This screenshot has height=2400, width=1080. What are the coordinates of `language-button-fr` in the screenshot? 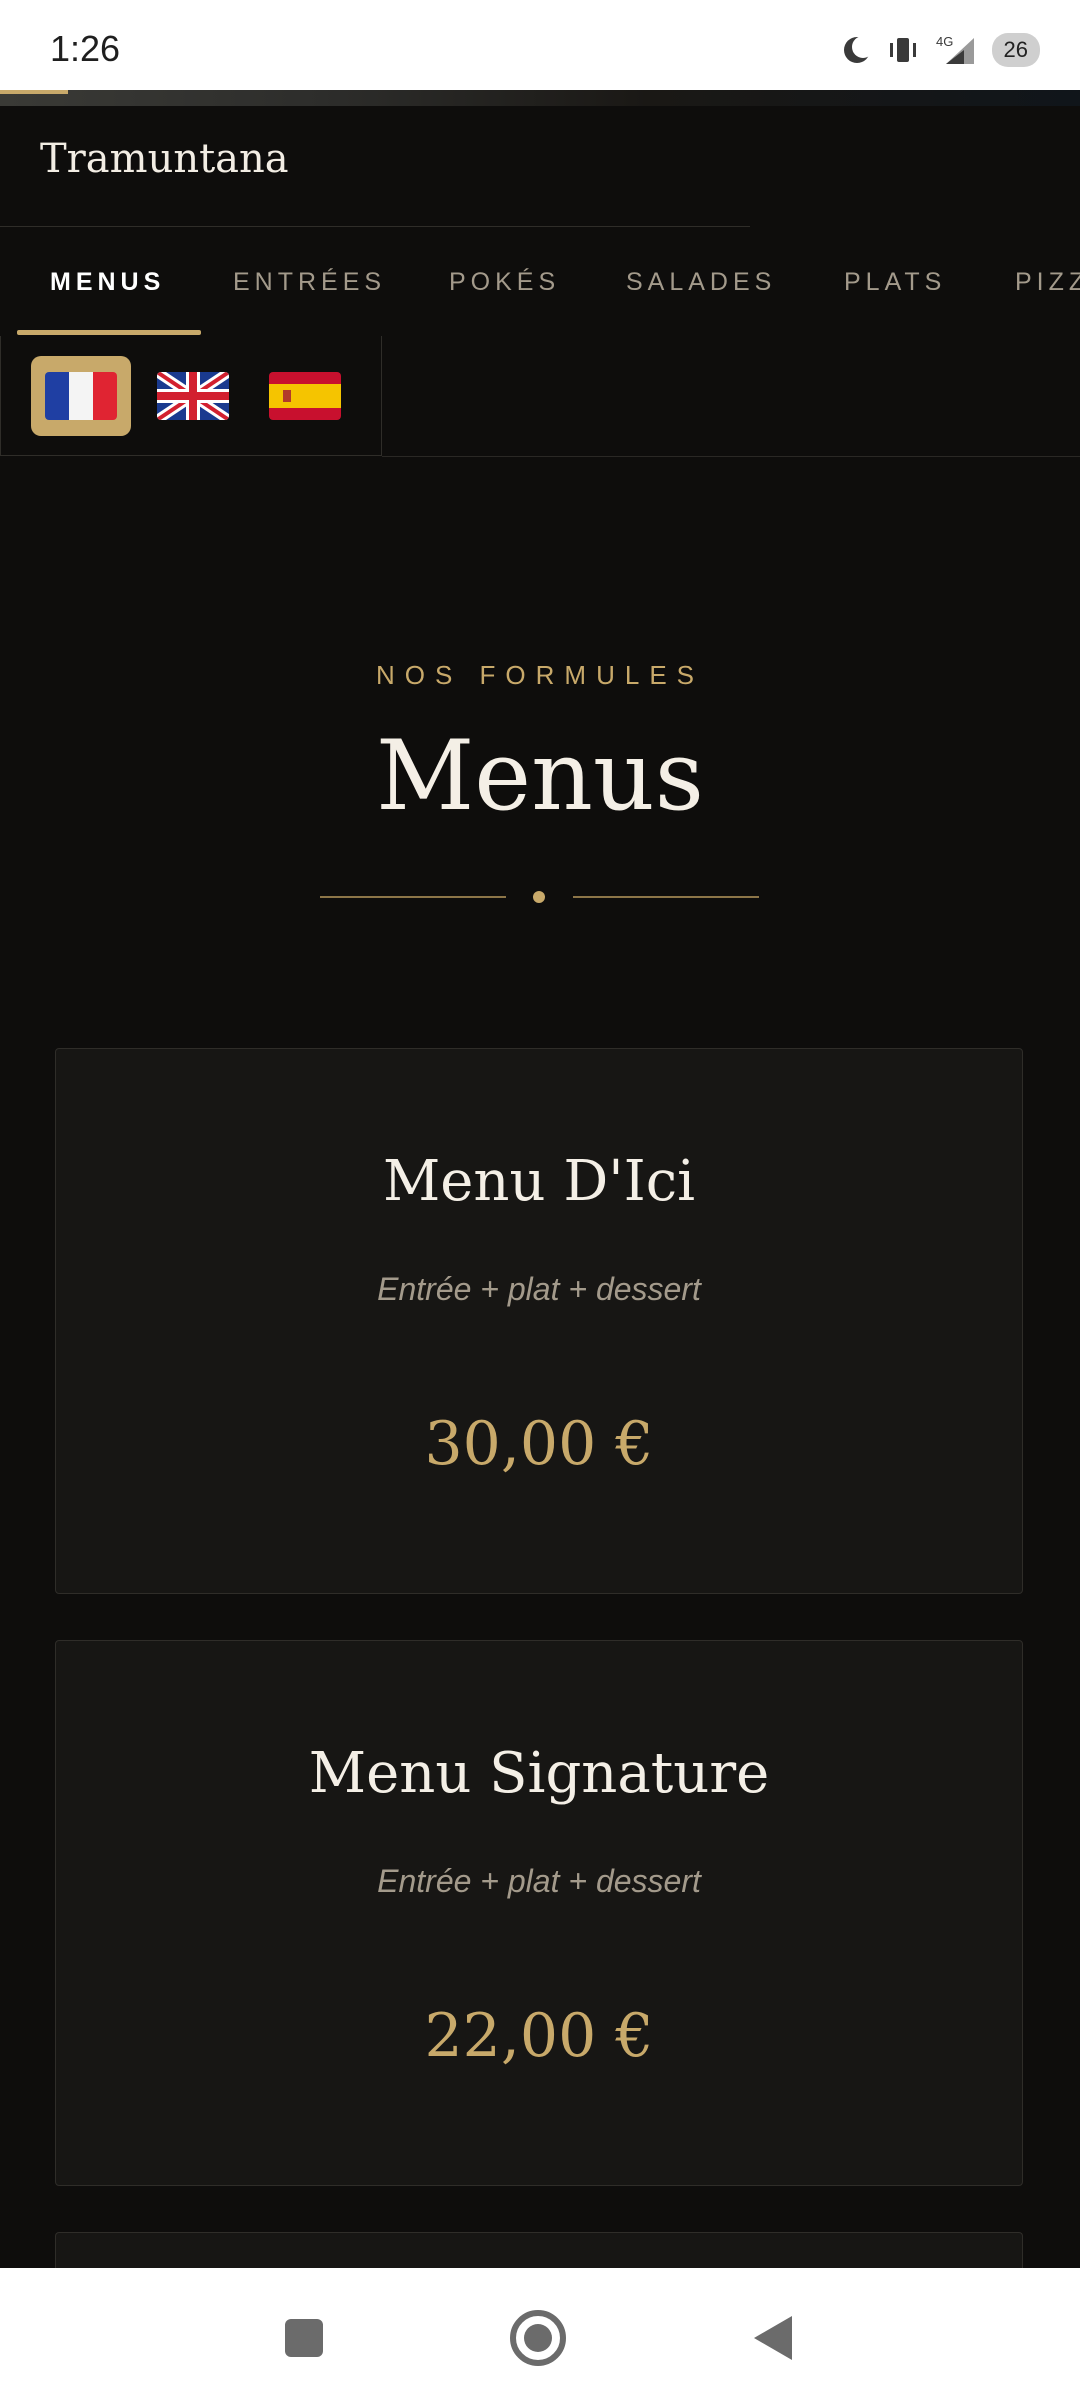 It's located at (81, 396).